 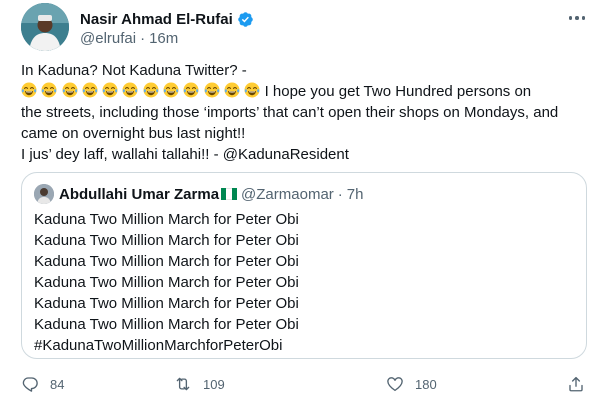 What do you see at coordinates (30, 384) in the screenshot?
I see `reply-icon` at bounding box center [30, 384].